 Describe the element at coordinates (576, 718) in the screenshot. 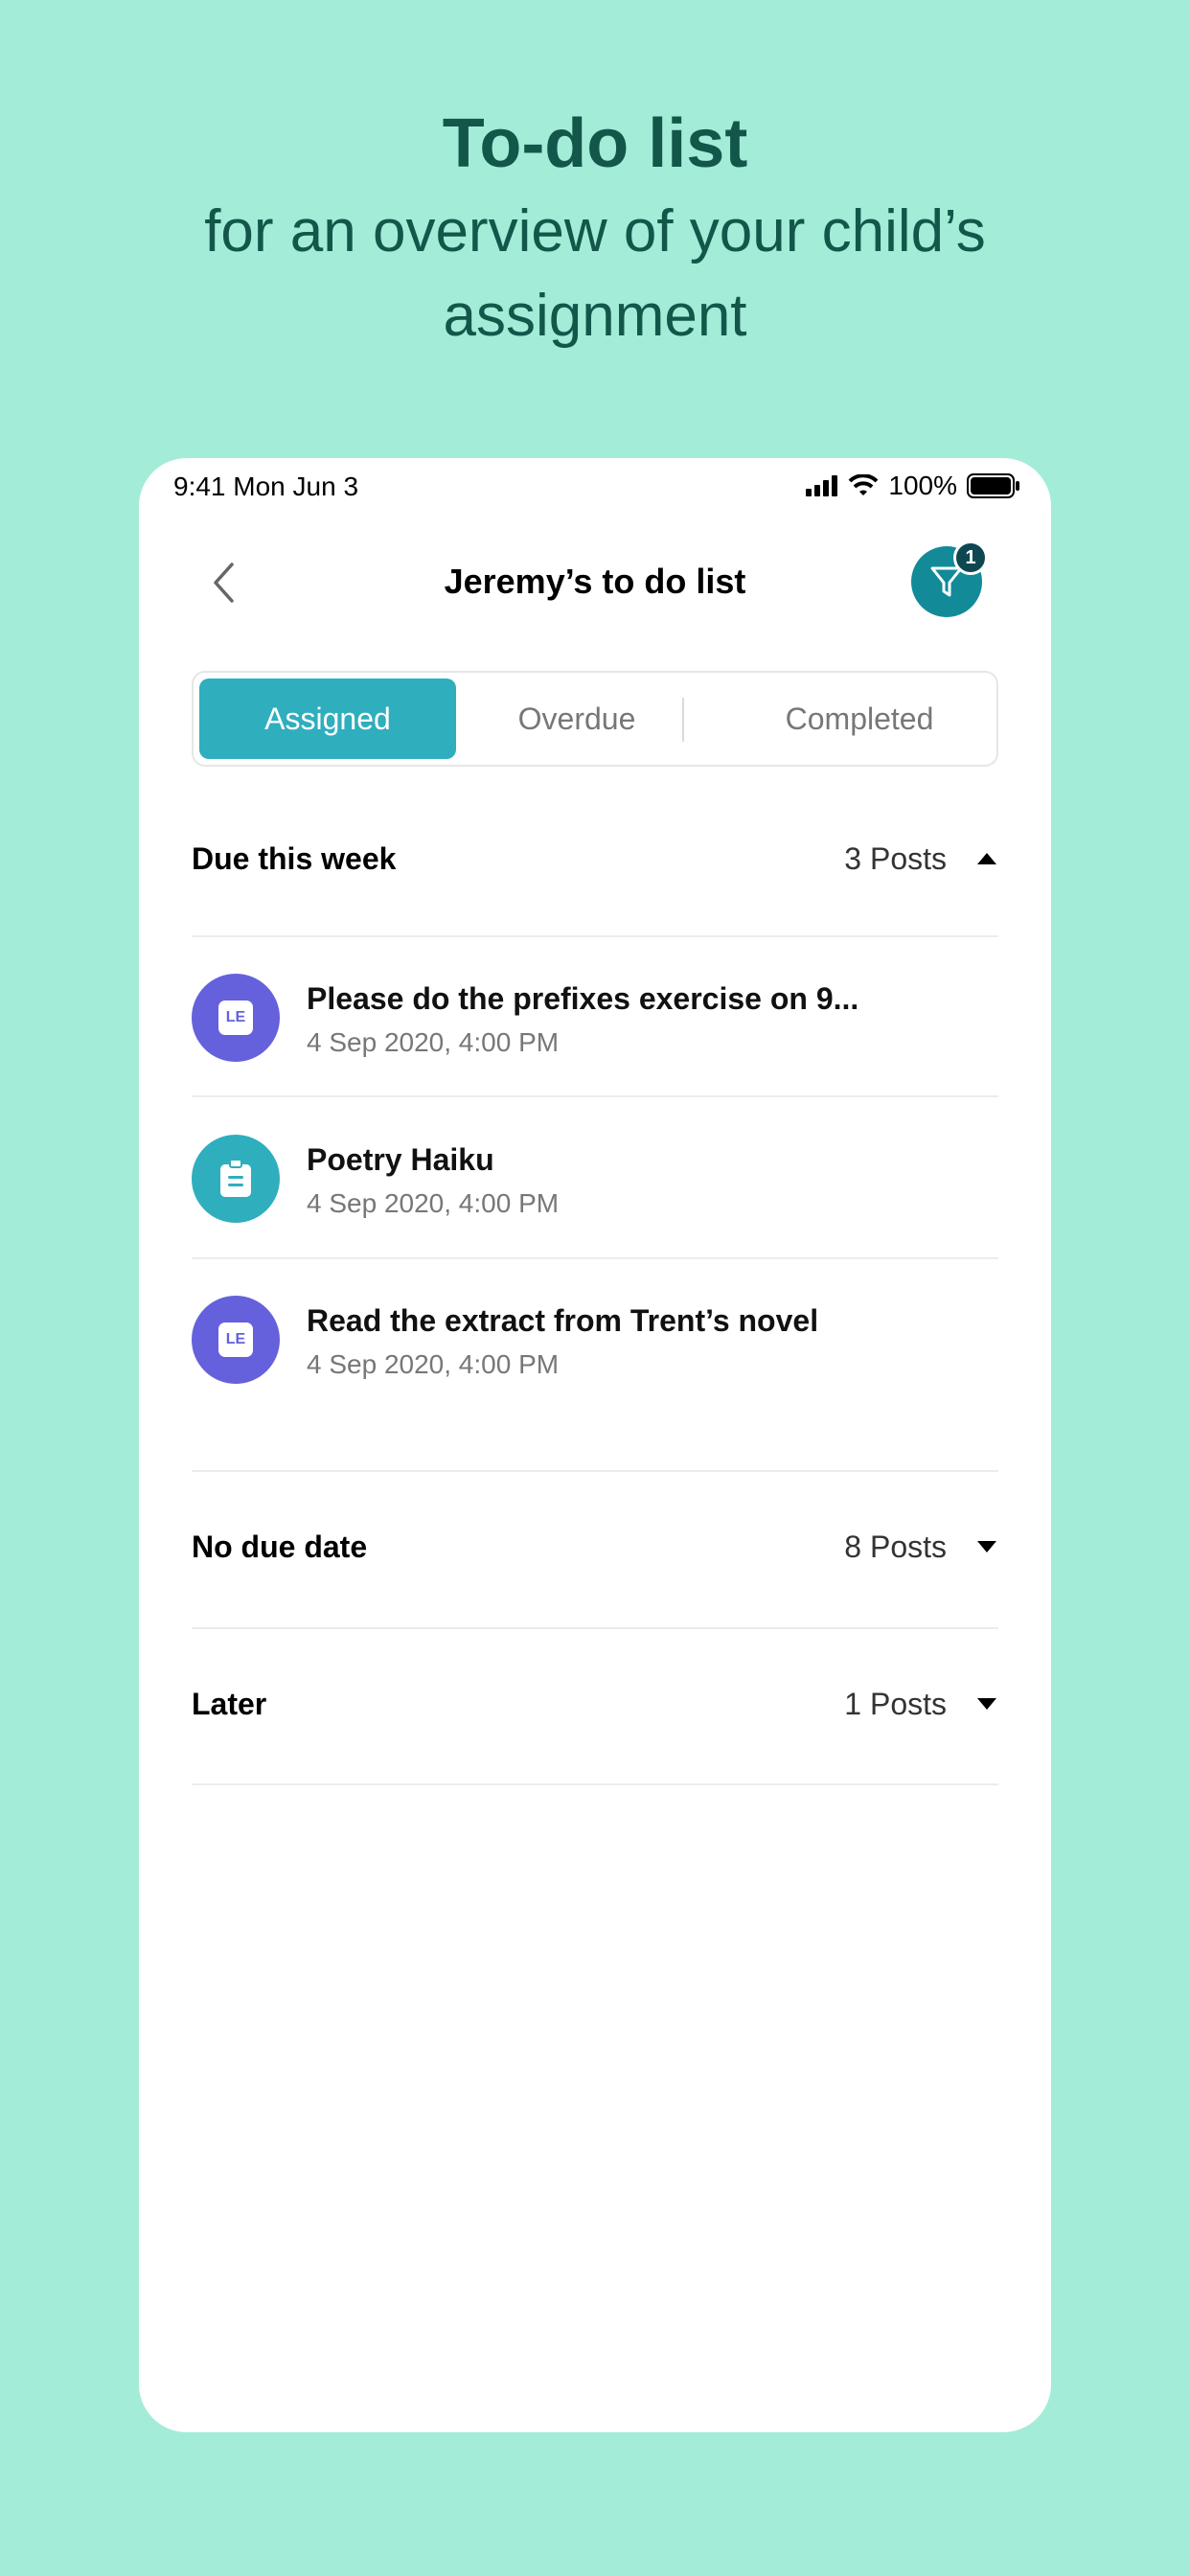

I see `tab-overdue: Overdue` at that location.